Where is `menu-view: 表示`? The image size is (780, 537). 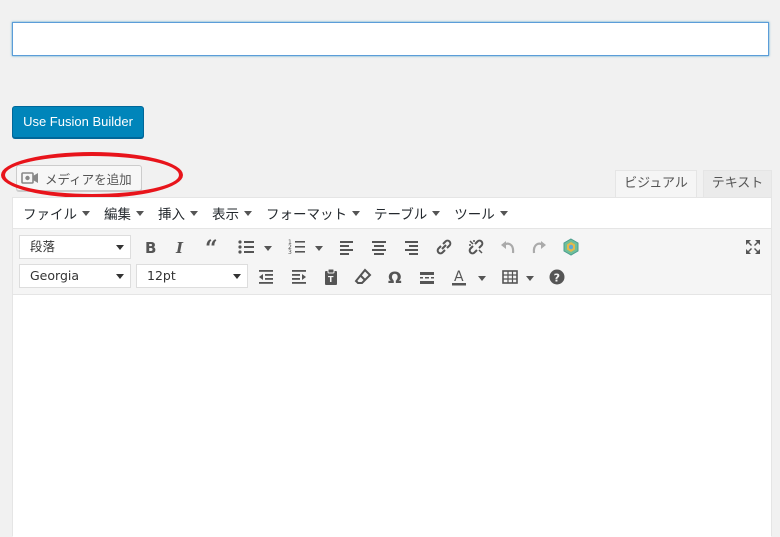
menu-view: 表示 is located at coordinates (232, 213).